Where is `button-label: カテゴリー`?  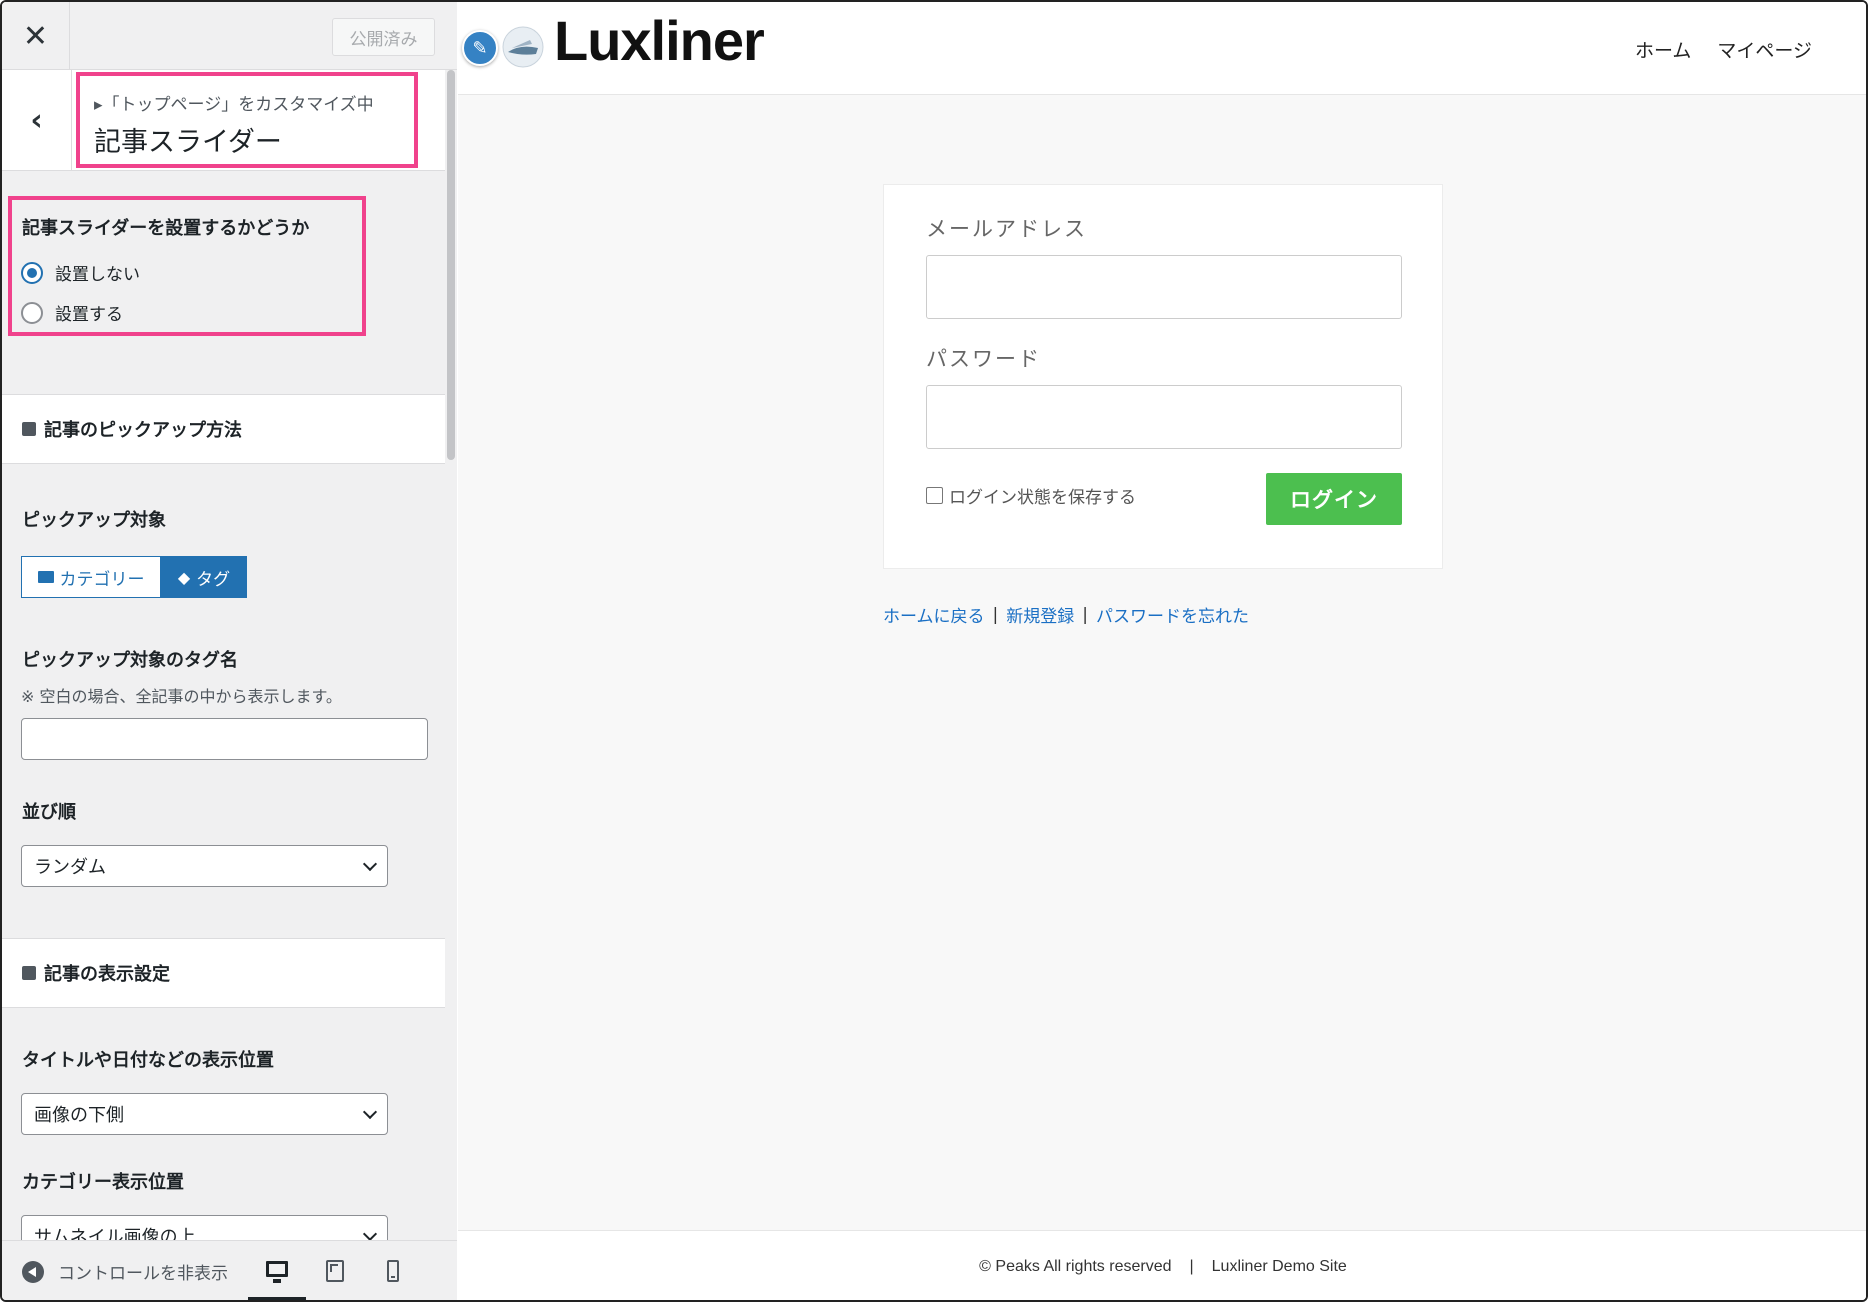 button-label: カテゴリー is located at coordinates (102, 579).